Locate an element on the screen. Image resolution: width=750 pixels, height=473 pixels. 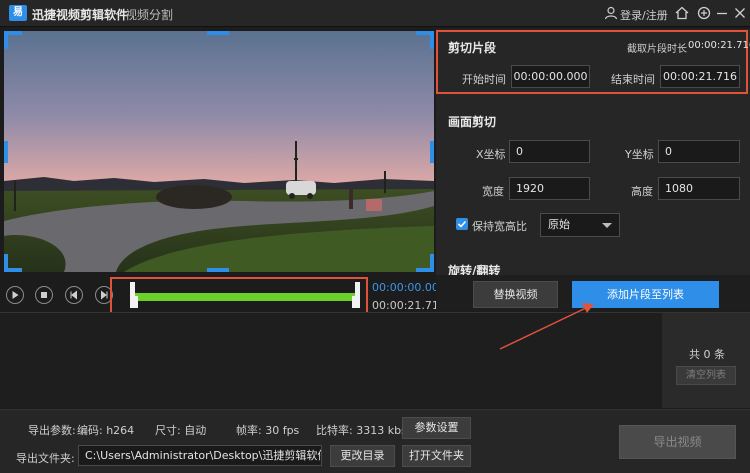
change-directory-button: 更改目录 is located at coordinates (362, 456).